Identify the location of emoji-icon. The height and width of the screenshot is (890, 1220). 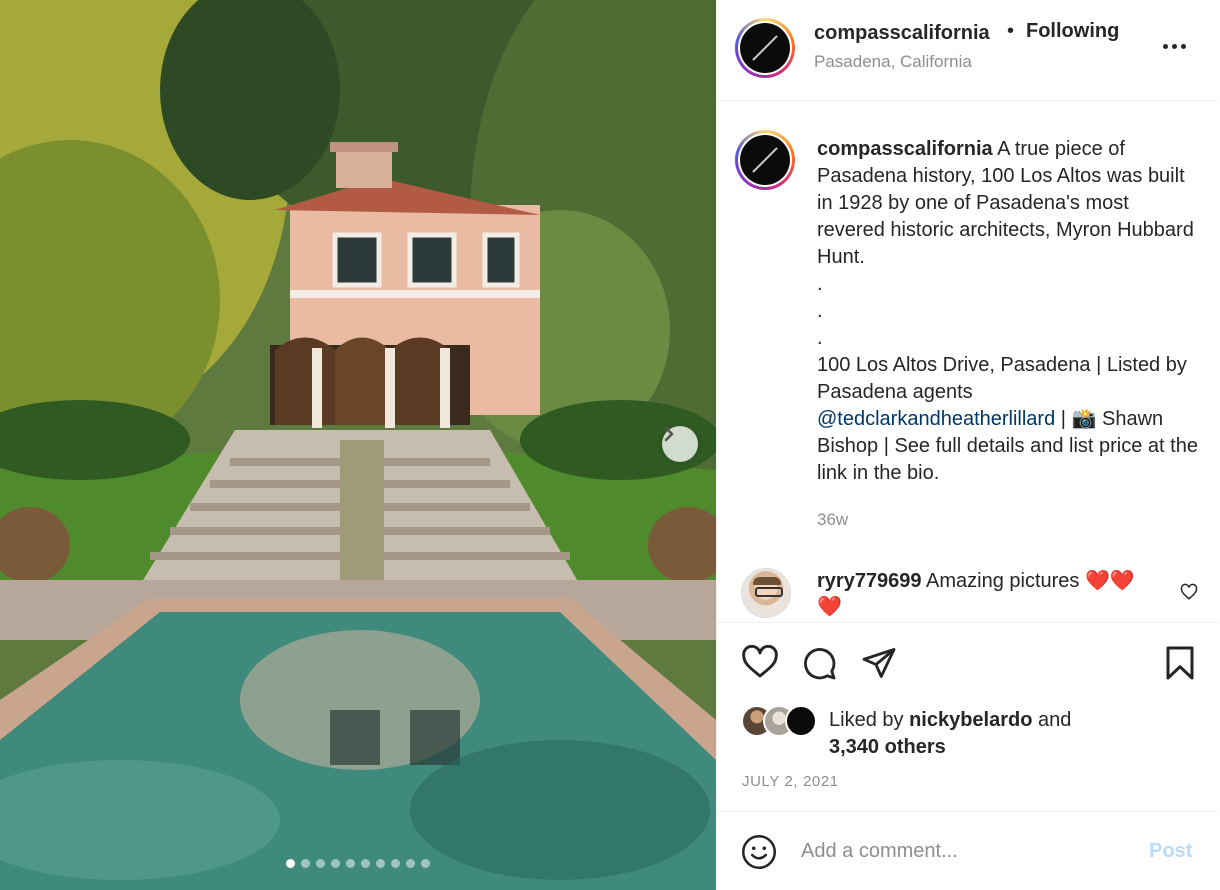
(759, 852).